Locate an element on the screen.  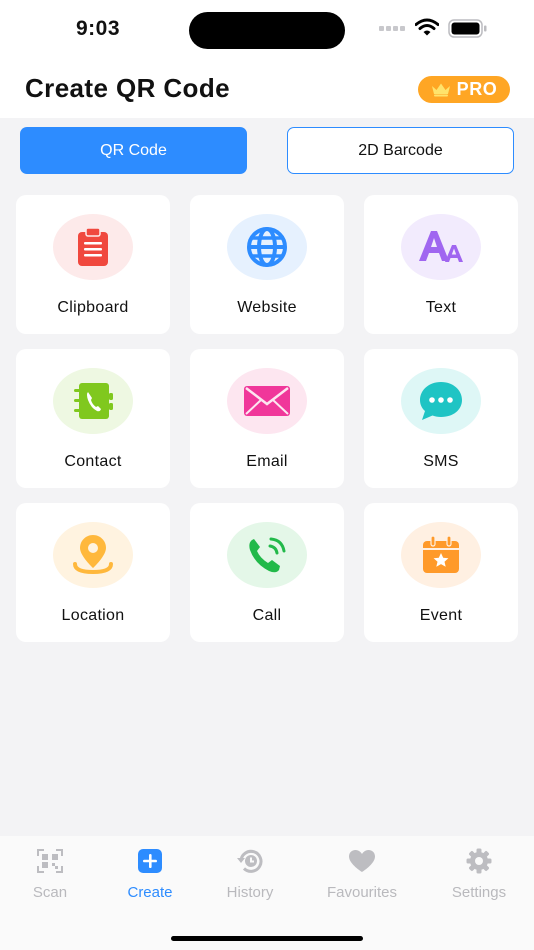
location-pin-icon is located at coordinates (93, 555).